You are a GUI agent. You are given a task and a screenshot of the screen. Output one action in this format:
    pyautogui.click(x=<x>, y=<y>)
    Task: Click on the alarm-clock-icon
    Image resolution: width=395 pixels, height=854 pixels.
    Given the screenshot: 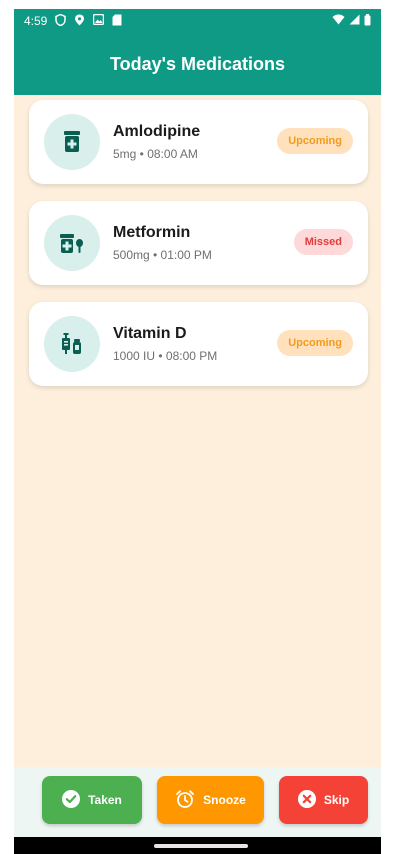 What is the action you would take?
    pyautogui.click(x=185, y=800)
    